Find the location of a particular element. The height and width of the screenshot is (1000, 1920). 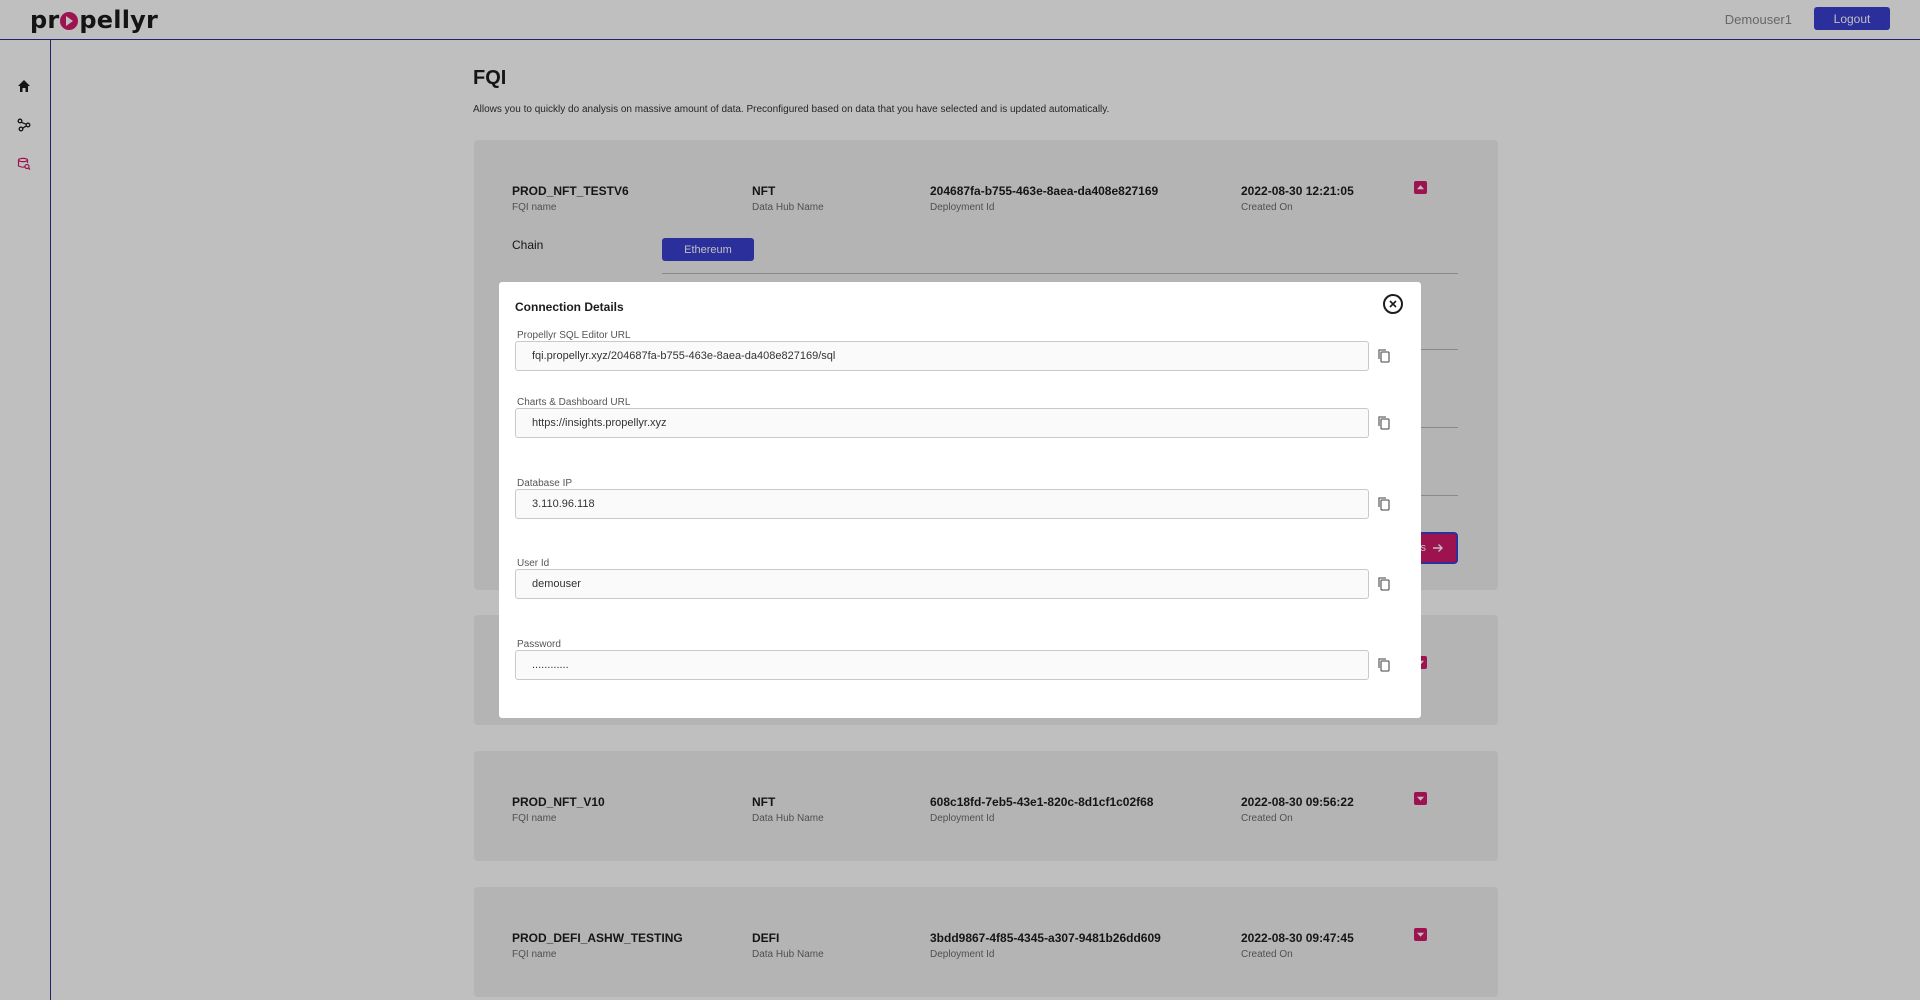

dashboard-url-field: https://insights.propellyr.xyz is located at coordinates (942, 423).